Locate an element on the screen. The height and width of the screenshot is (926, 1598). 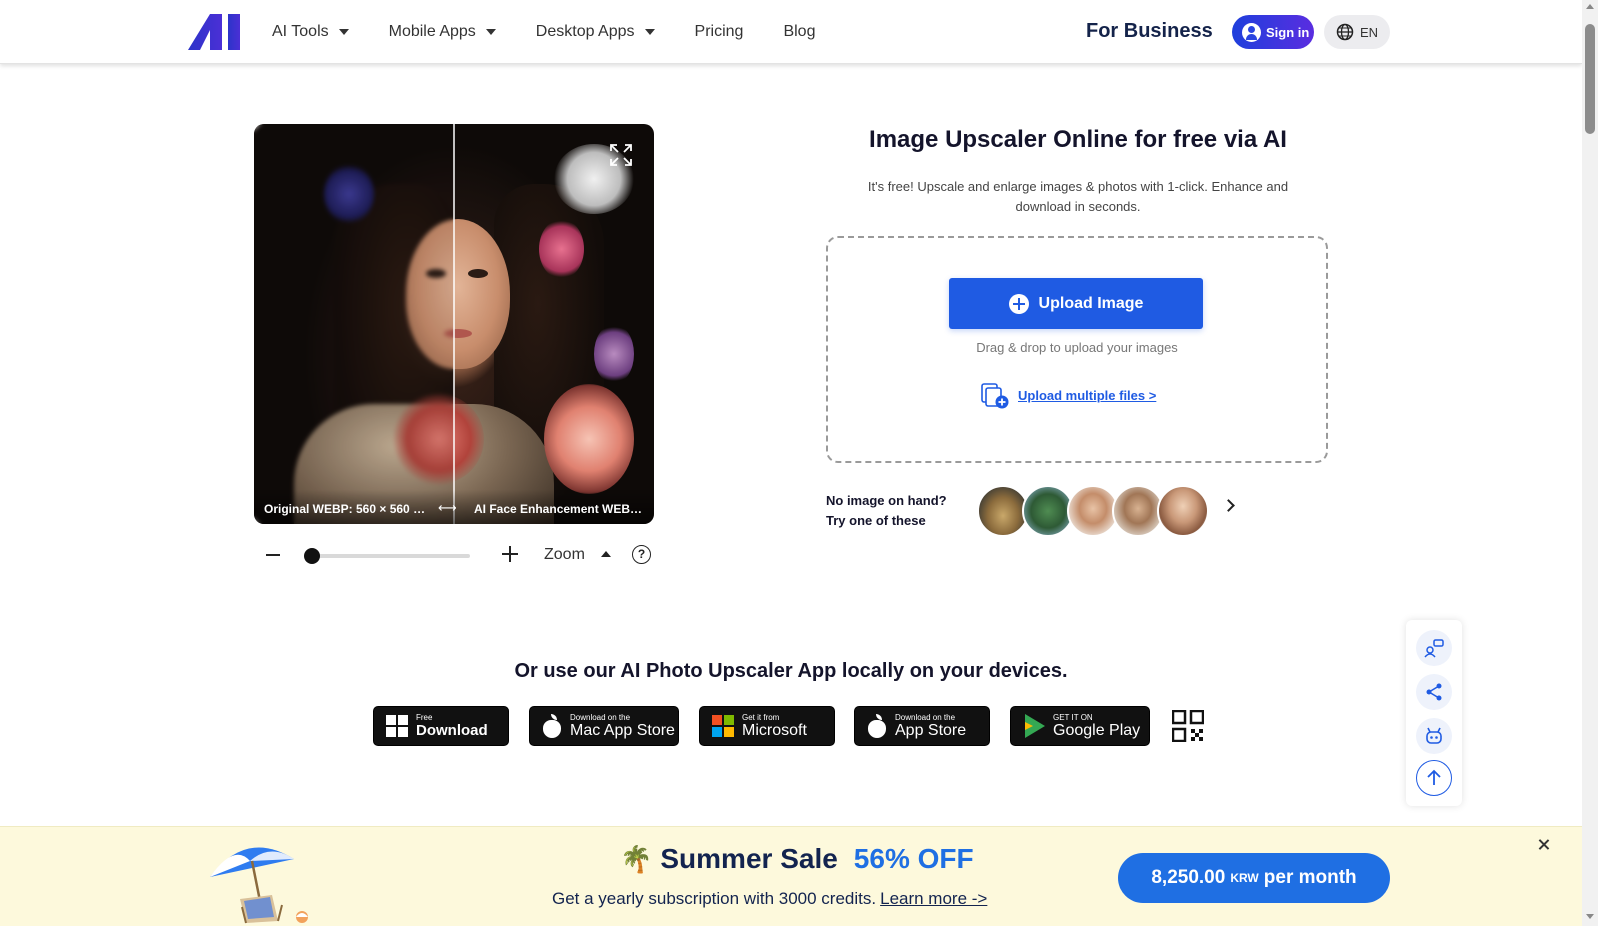
plus-circle-icon is located at coordinates (1018, 303).